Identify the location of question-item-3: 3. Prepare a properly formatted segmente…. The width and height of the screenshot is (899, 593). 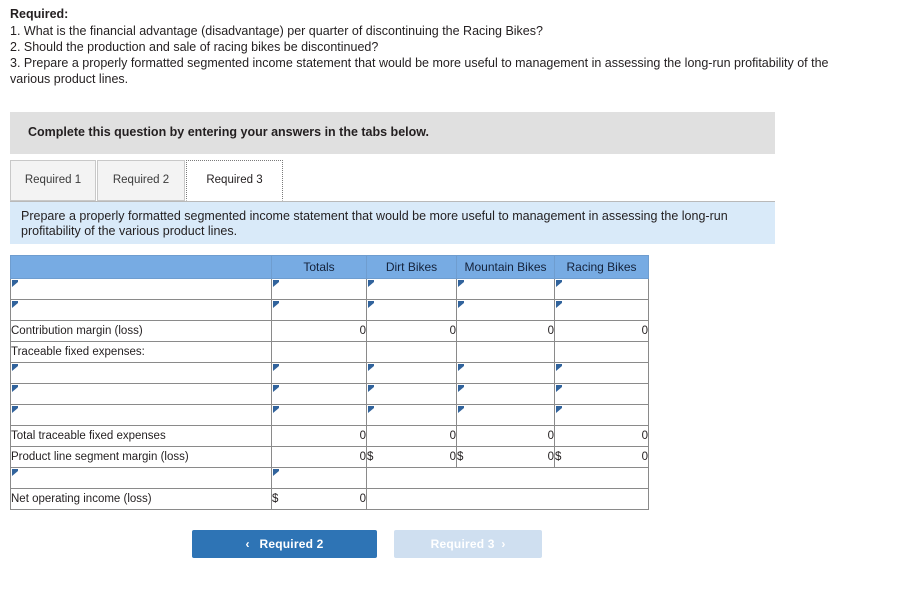
(419, 71).